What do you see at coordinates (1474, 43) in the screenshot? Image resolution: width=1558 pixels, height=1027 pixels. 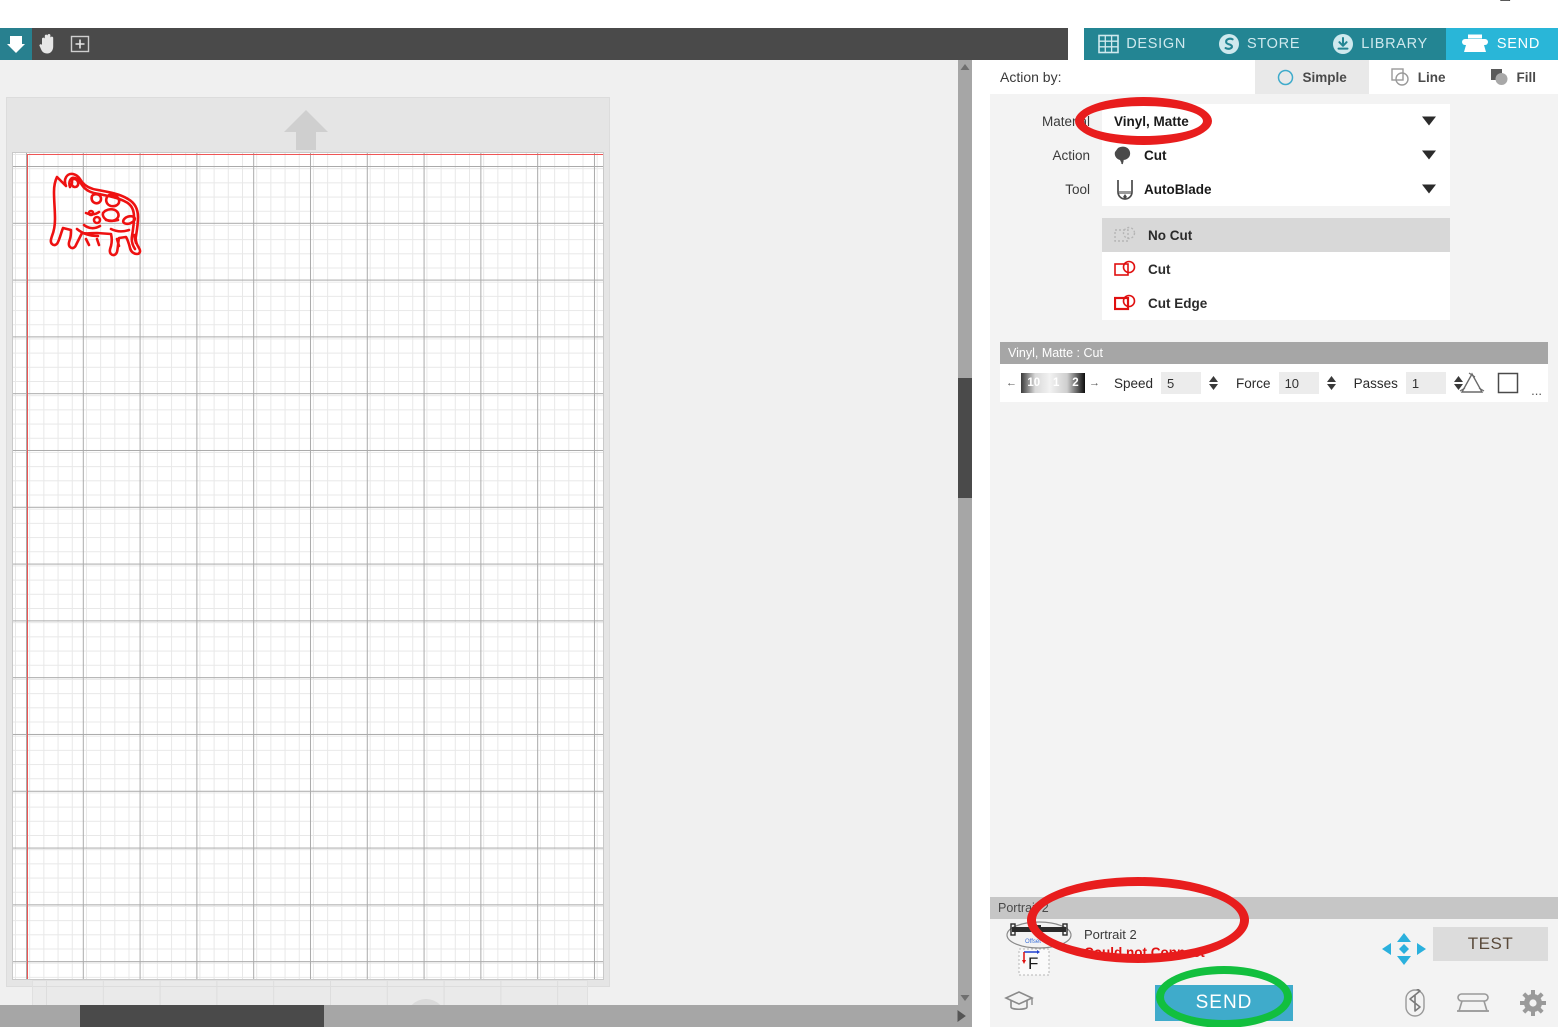 I see `cutter-icon` at bounding box center [1474, 43].